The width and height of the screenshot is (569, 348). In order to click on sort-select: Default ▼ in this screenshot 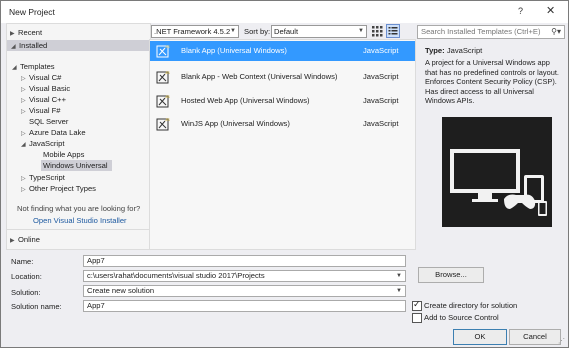, I will do `click(319, 31)`.